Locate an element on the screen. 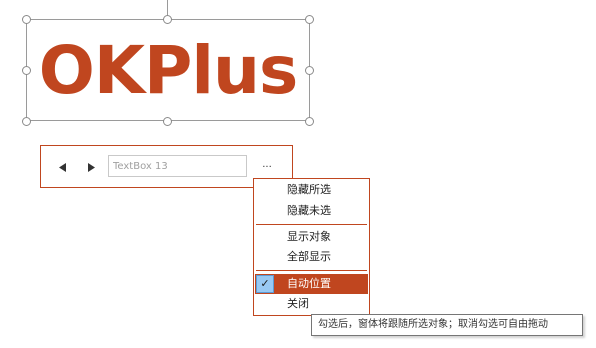 The width and height of the screenshot is (596, 348). menu-item-close: 关闭 is located at coordinates (311, 304).